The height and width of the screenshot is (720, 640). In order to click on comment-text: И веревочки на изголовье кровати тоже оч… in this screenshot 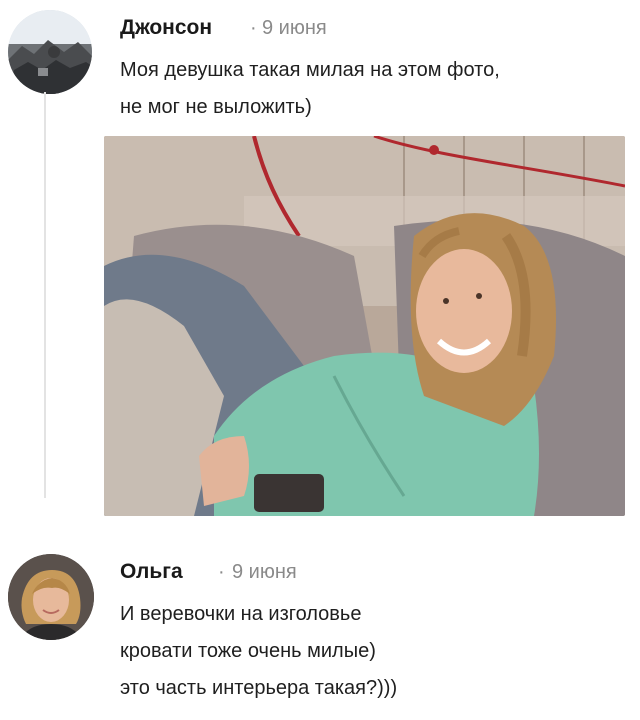, I will do `click(259, 651)`.